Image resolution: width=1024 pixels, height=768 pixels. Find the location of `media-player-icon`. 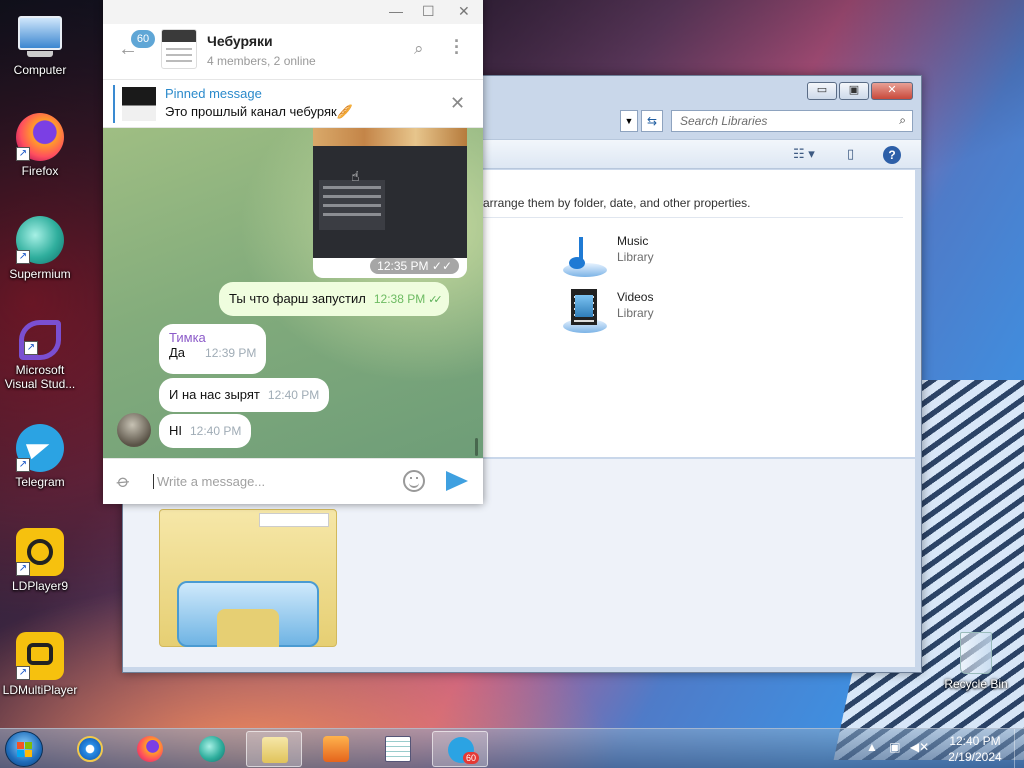

media-player-icon is located at coordinates (336, 749).